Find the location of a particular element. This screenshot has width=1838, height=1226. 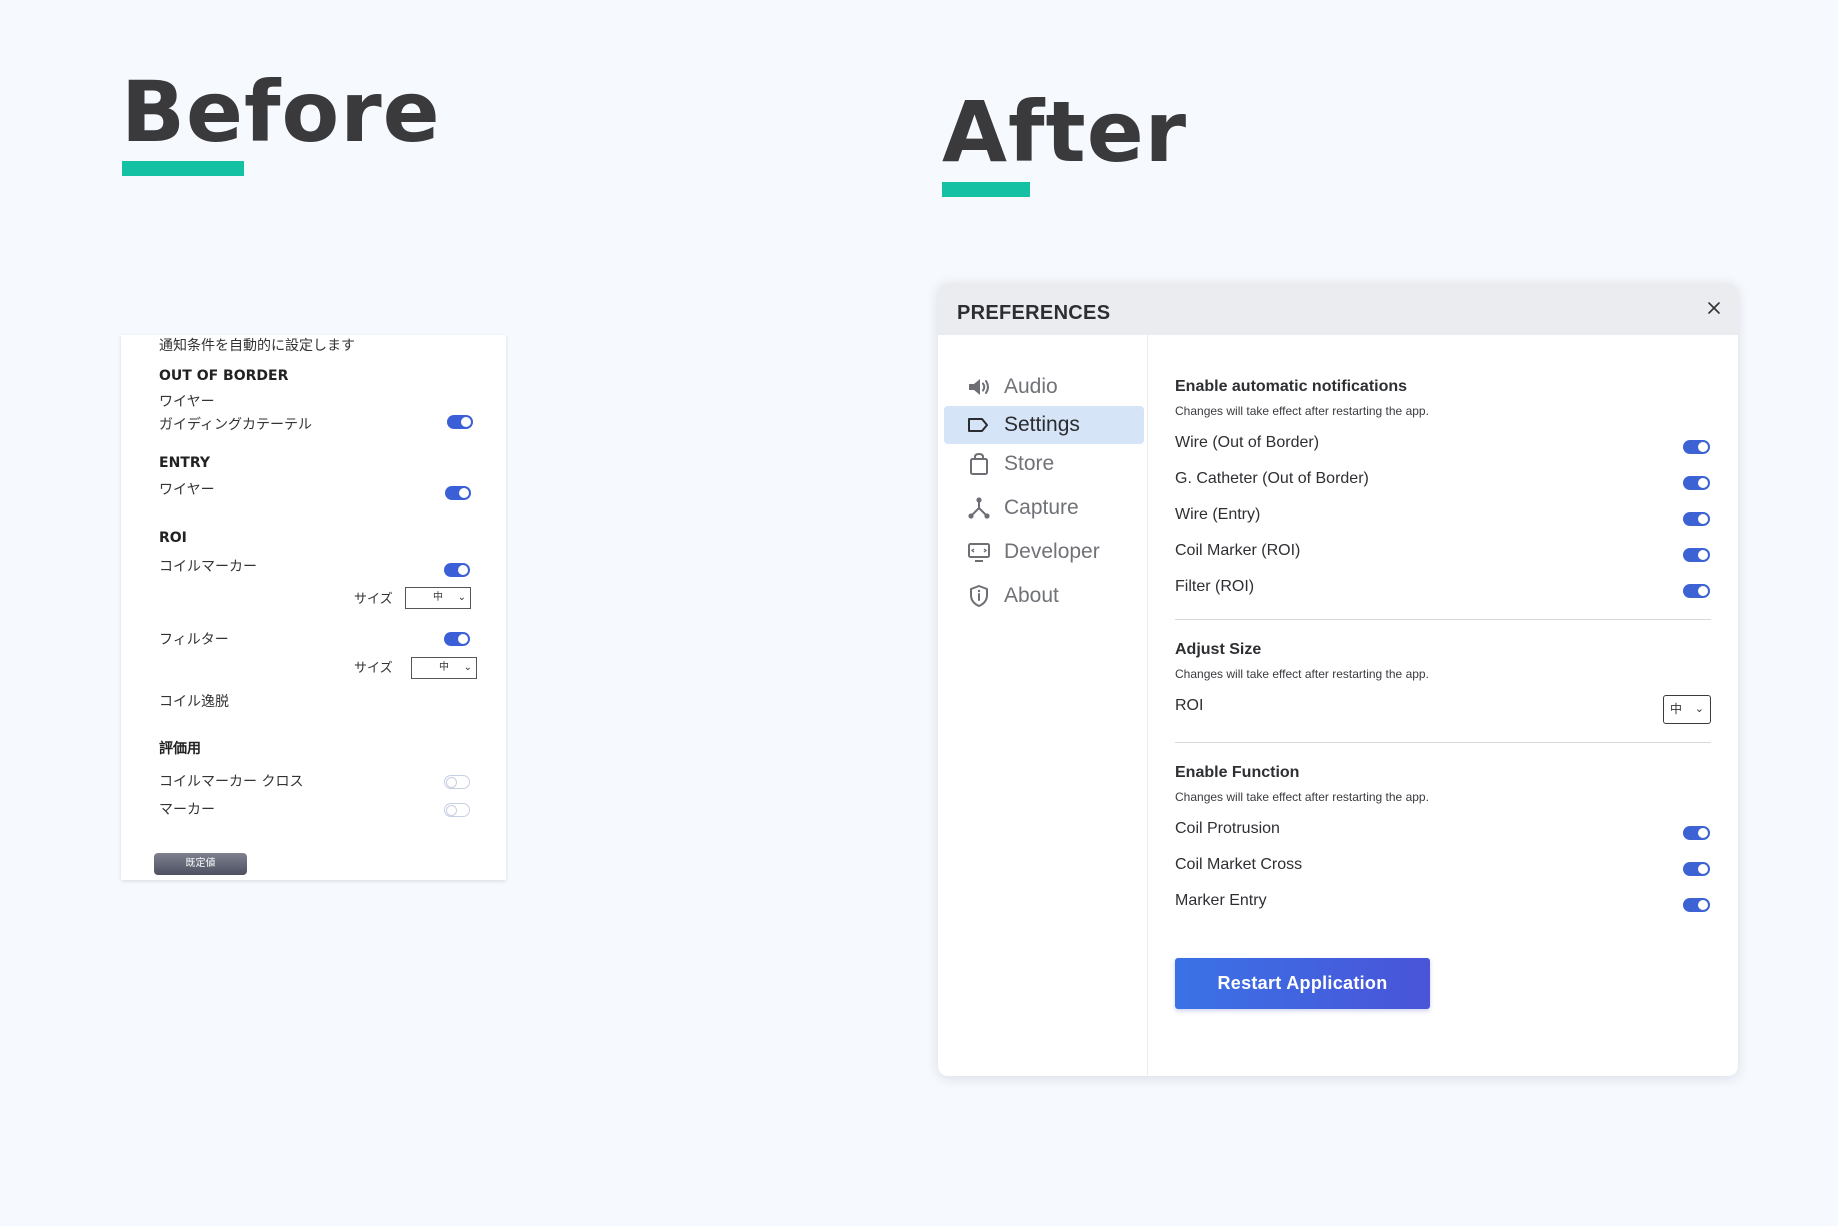

notify-wire-entry-toggle is located at coordinates (1696, 519).